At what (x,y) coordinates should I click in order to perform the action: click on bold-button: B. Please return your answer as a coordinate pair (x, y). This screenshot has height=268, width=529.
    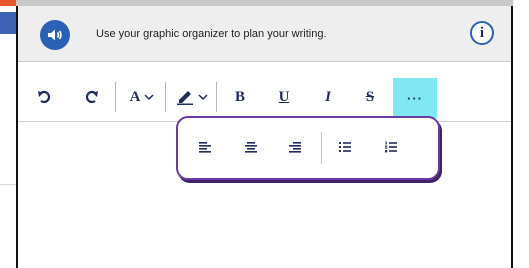
    Looking at the image, I should click on (240, 97).